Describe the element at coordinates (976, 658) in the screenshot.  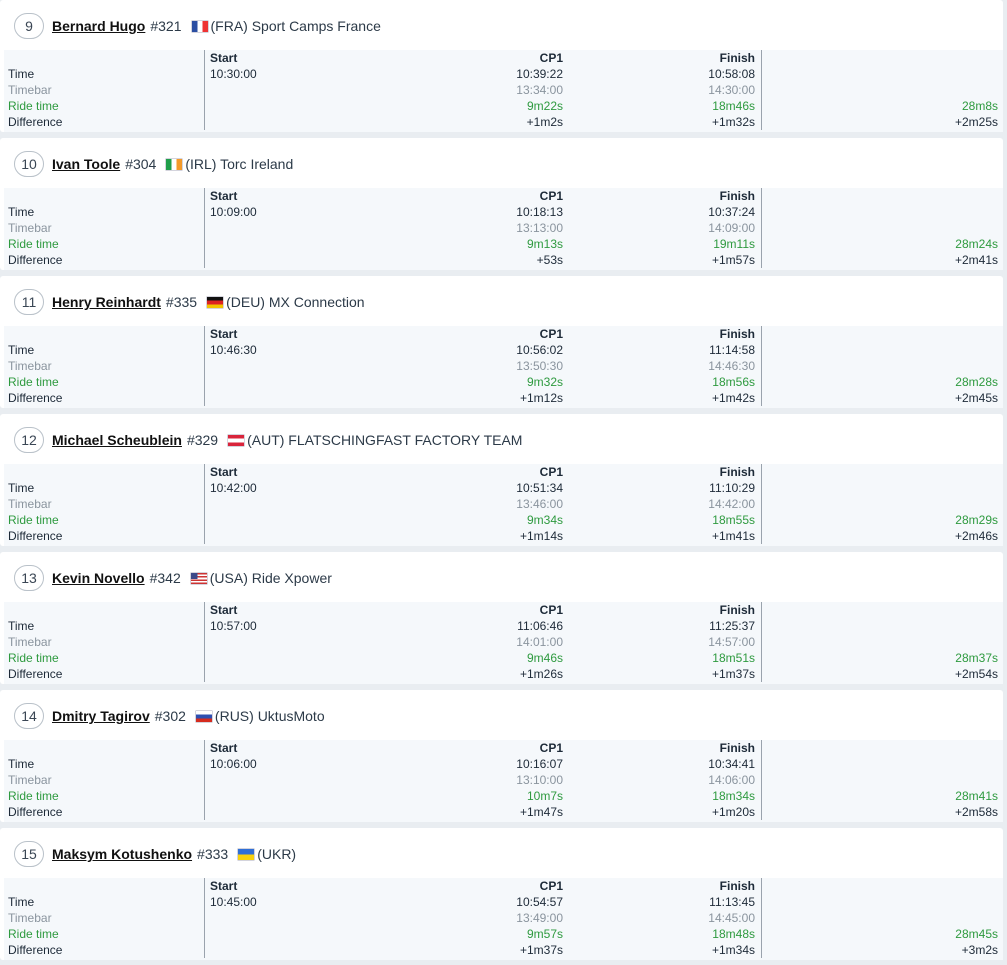
I see `total-ride-time: 28m37s` at that location.